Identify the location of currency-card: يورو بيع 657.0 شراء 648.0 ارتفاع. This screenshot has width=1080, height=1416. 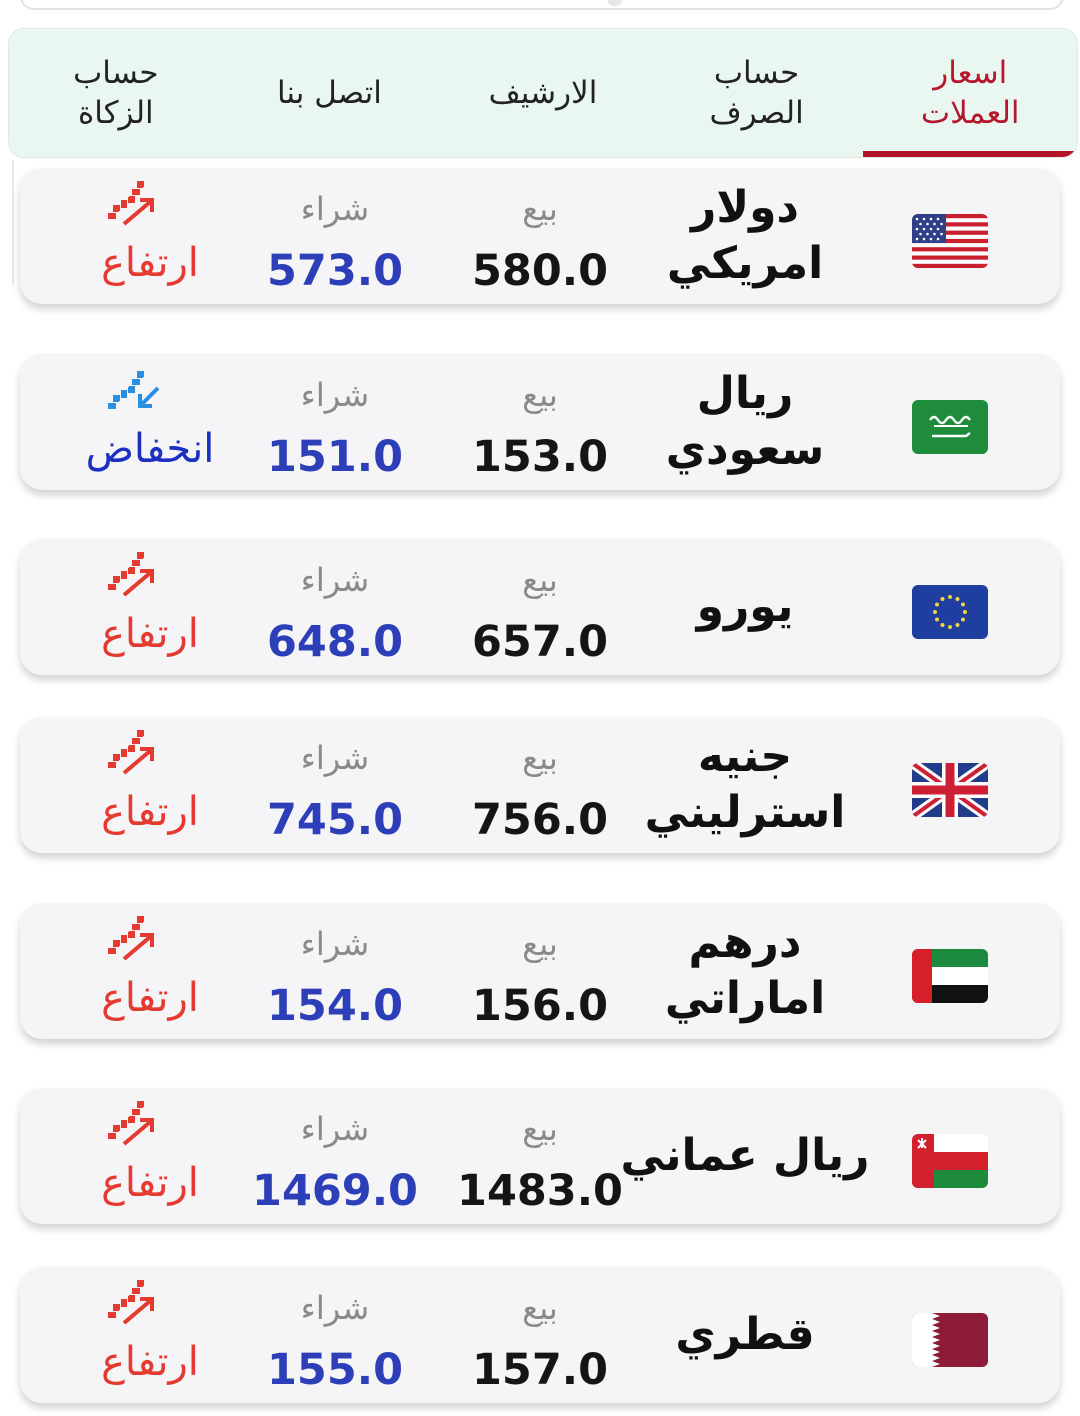
(540, 607).